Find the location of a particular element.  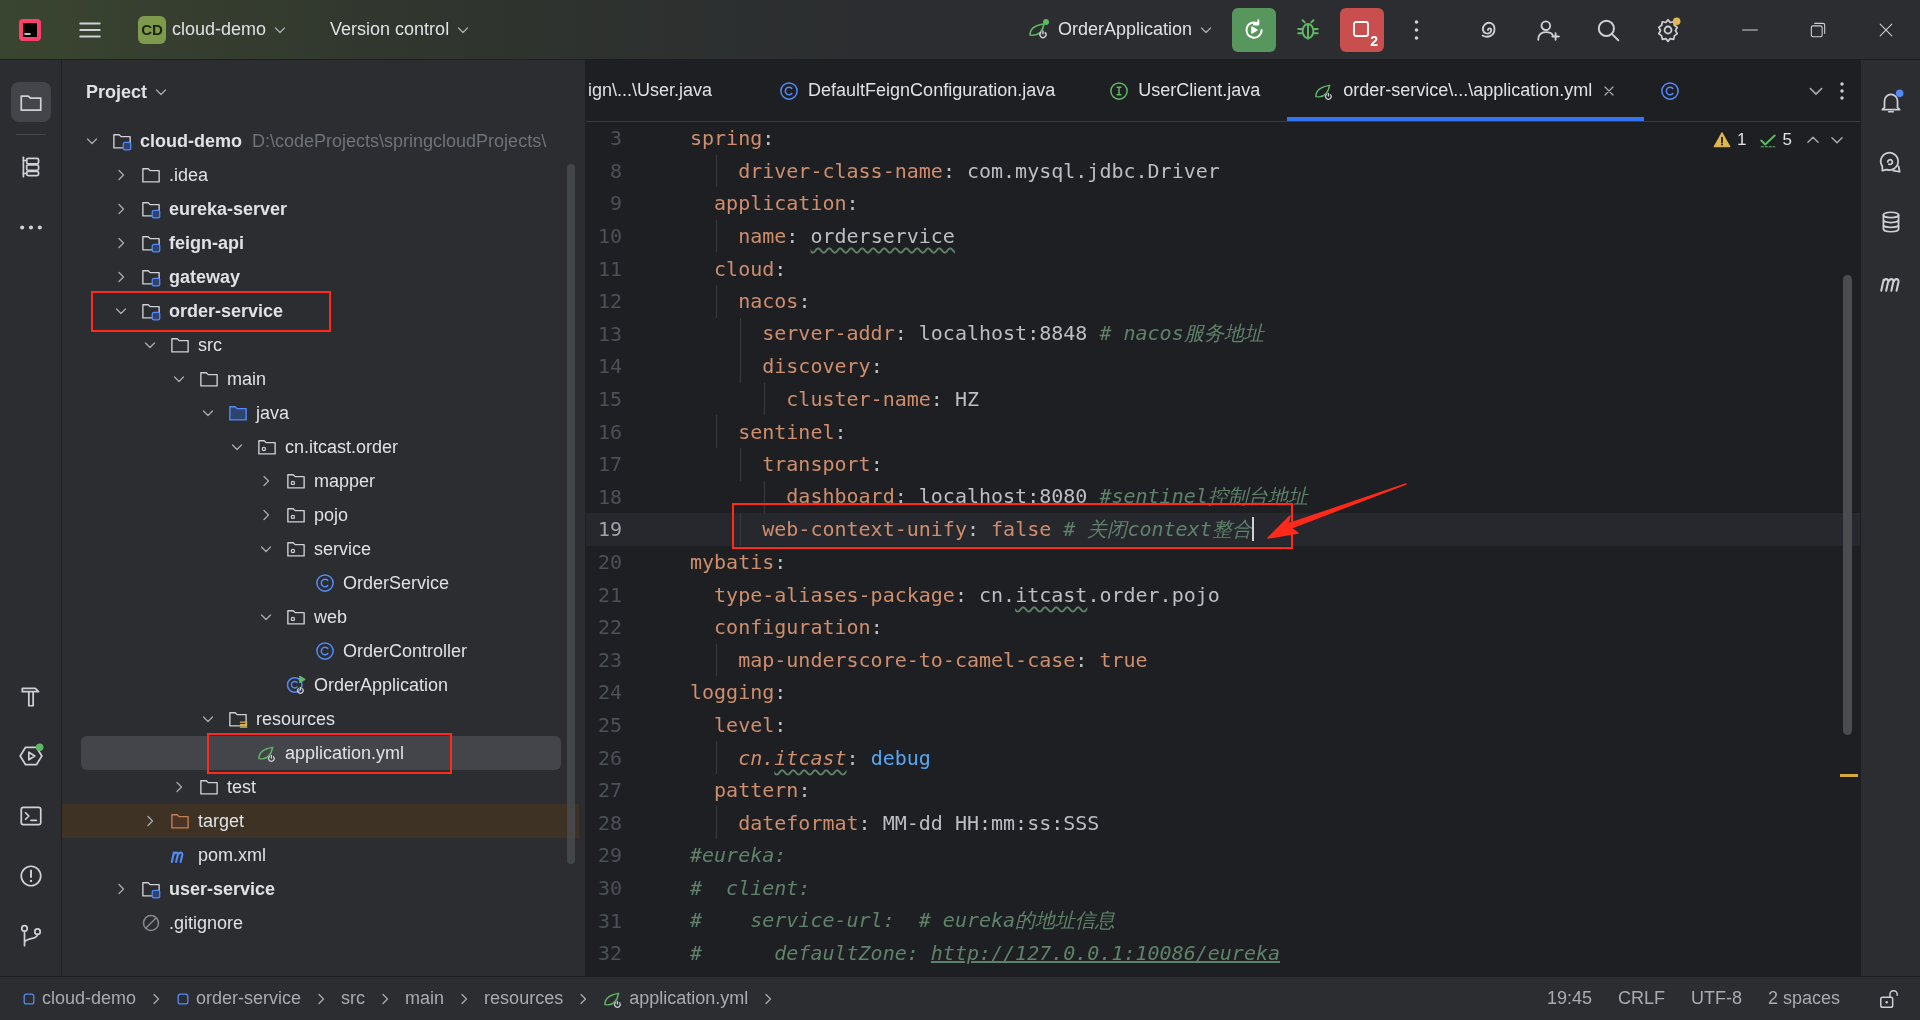

code-line: mybatis: is located at coordinates (738, 562).